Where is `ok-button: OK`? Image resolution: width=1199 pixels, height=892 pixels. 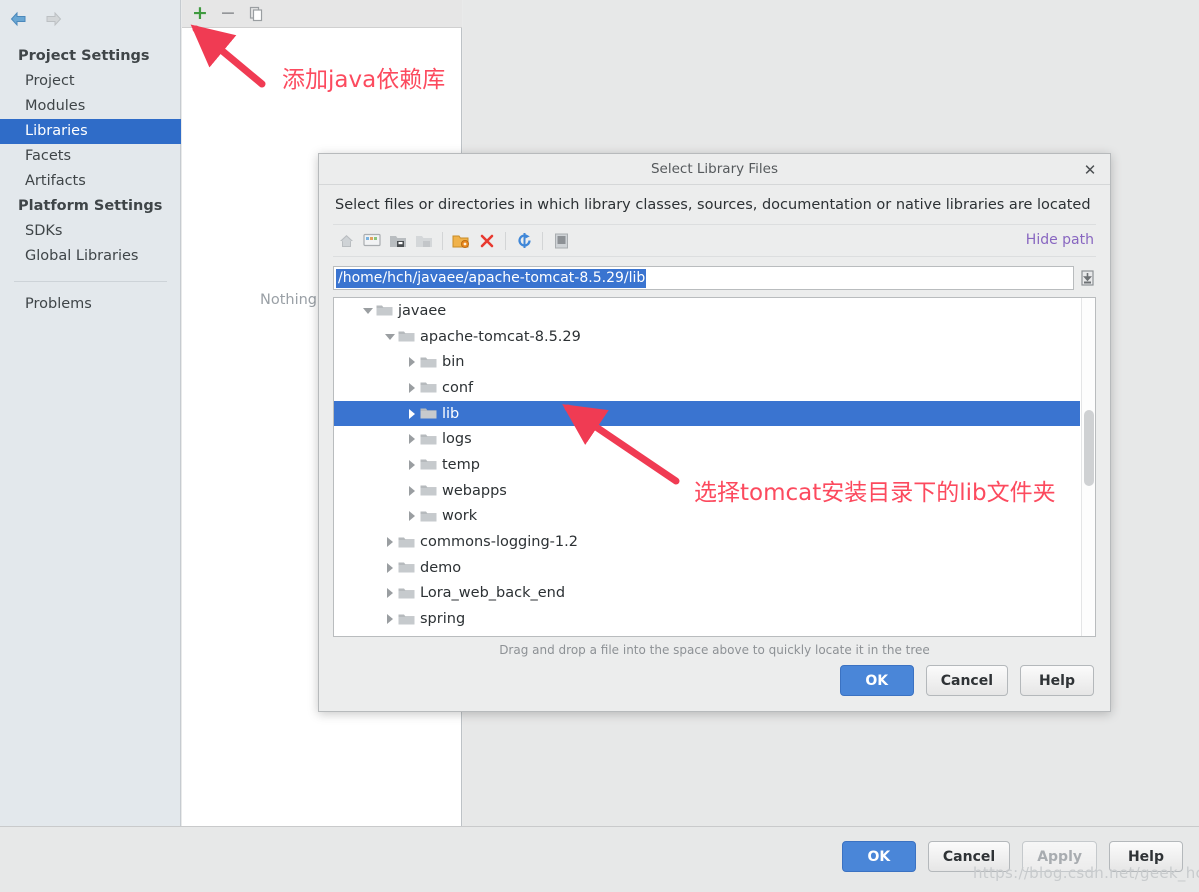 ok-button: OK is located at coordinates (878, 856).